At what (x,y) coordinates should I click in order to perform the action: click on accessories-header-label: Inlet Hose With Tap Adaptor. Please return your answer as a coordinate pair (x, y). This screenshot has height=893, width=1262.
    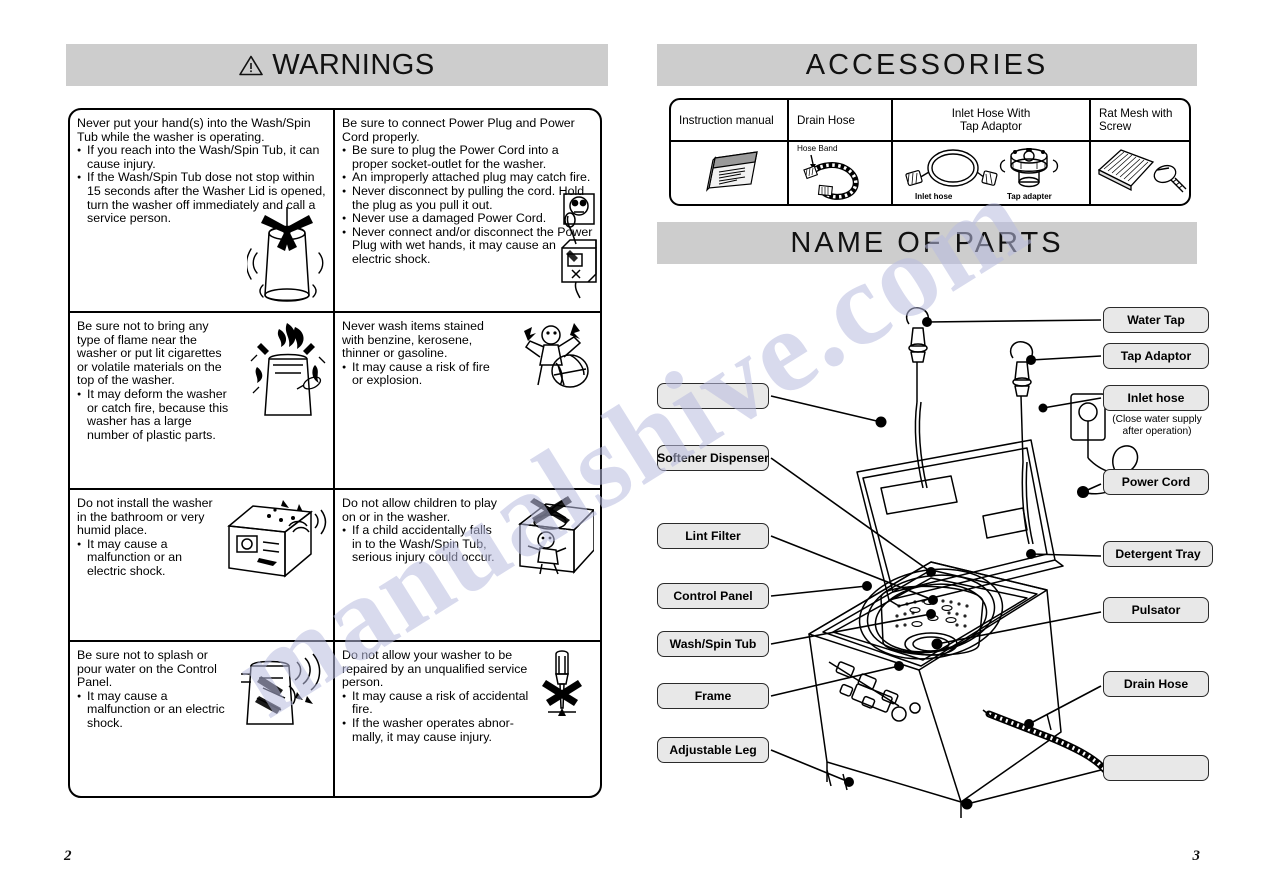
    Looking at the image, I should click on (991, 120).